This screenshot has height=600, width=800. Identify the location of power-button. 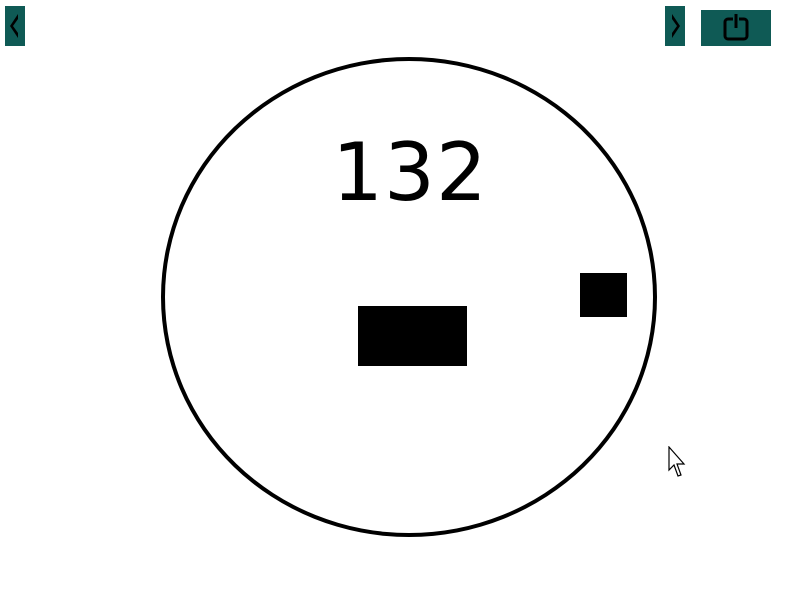
(736, 28).